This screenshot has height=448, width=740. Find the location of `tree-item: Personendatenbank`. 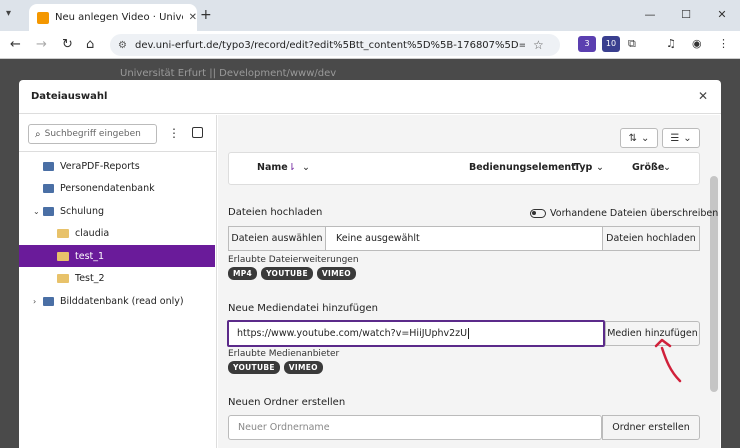

tree-item: Personendatenbank is located at coordinates (117, 189).